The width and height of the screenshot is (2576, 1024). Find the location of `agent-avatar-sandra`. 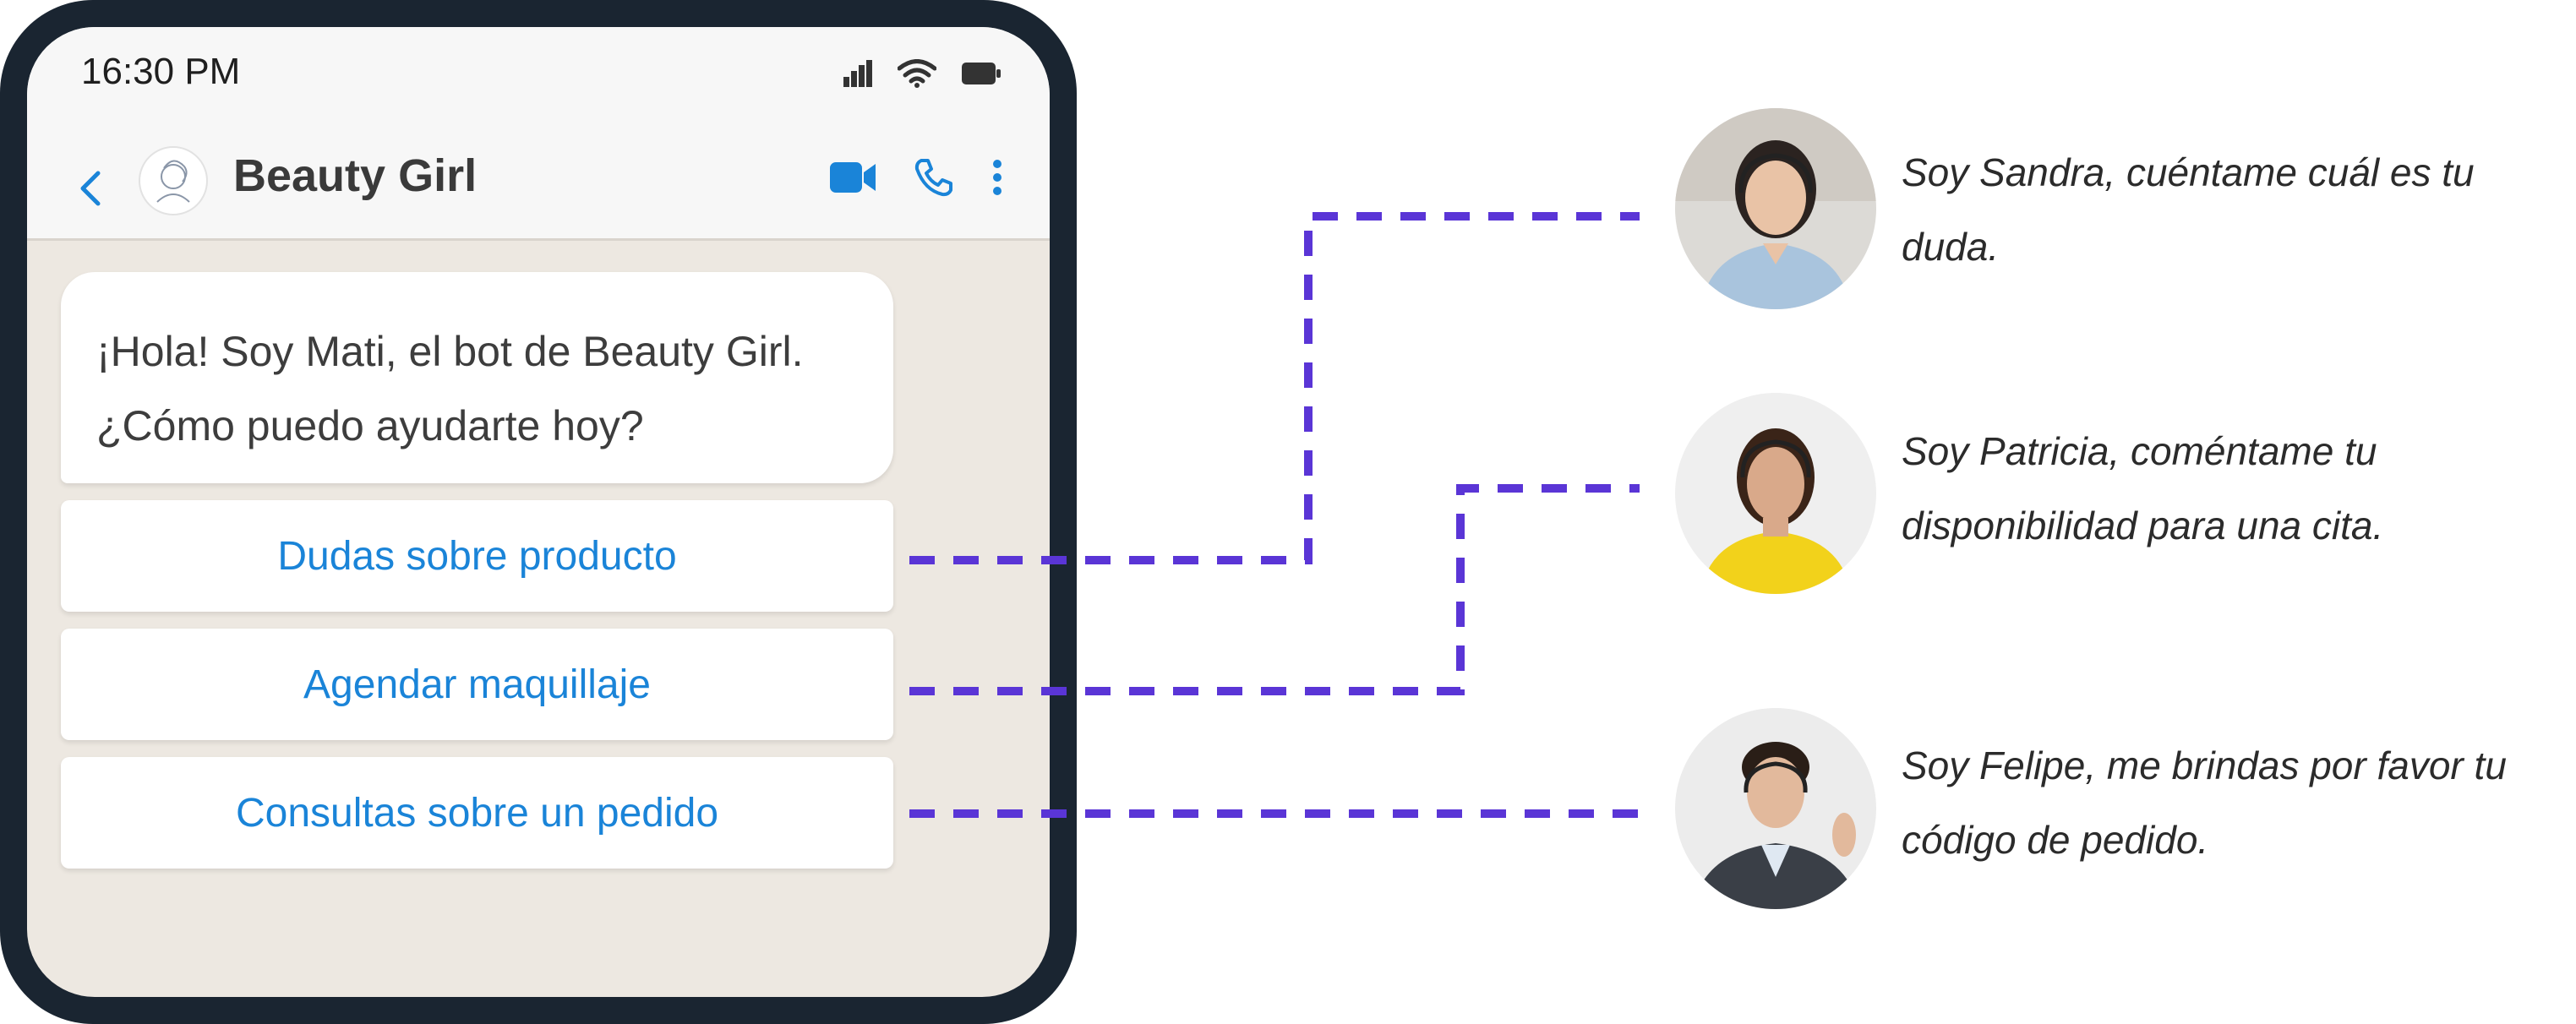

agent-avatar-sandra is located at coordinates (1775, 208).